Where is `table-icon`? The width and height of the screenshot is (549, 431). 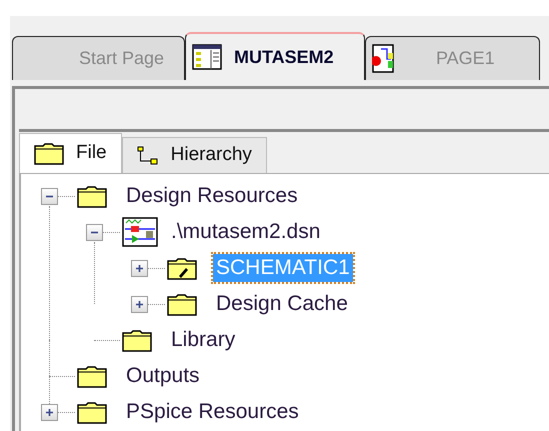
table-icon is located at coordinates (207, 57).